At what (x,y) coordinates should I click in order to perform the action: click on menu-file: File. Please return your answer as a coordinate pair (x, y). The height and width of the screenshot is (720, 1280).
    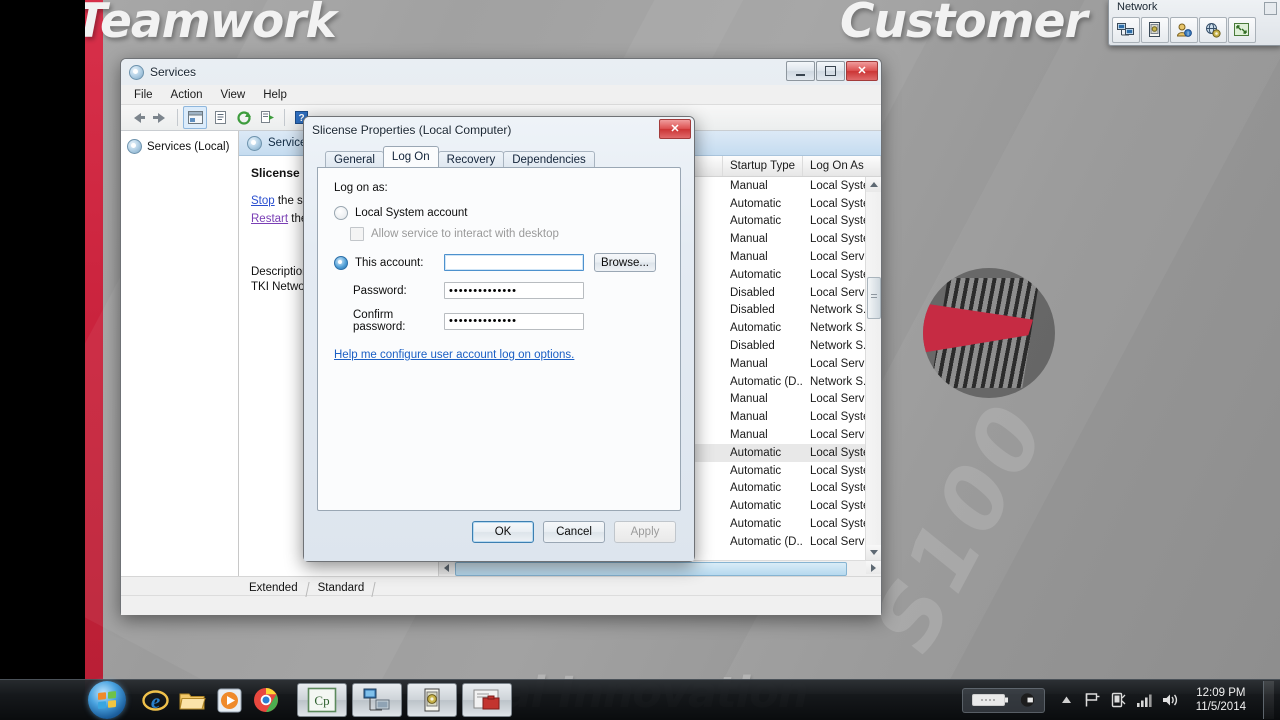
    Looking at the image, I should click on (143, 95).